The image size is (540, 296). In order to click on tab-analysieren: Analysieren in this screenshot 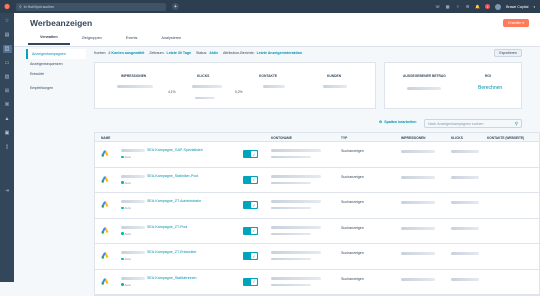, I will do `click(171, 38)`.